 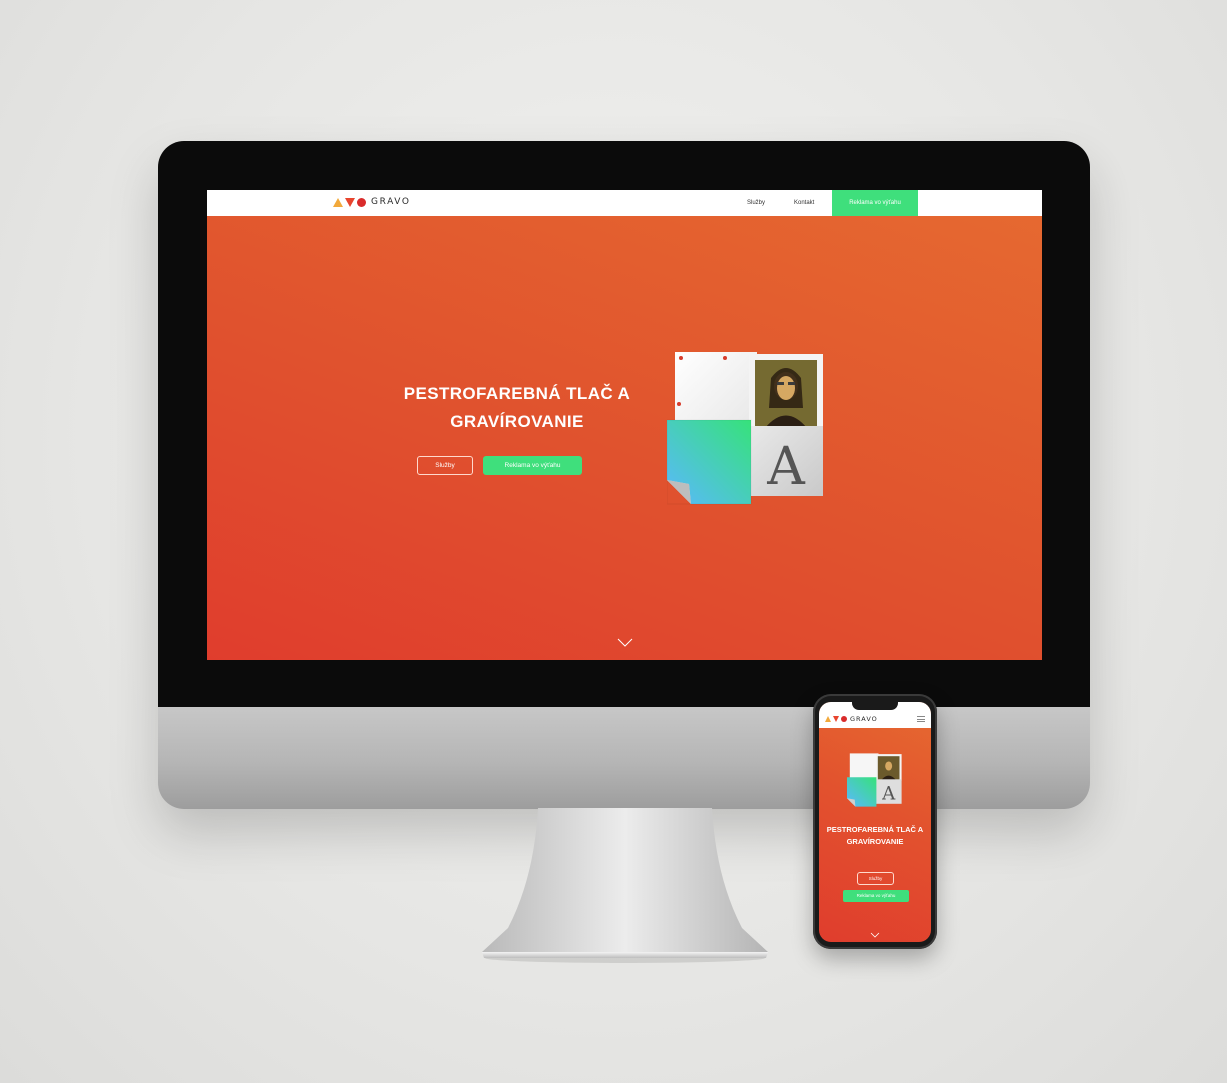 I want to click on hero-title: PESTROFAREBNÁ TLAČ A GRAVÍROVANIE, so click(x=517, y=407).